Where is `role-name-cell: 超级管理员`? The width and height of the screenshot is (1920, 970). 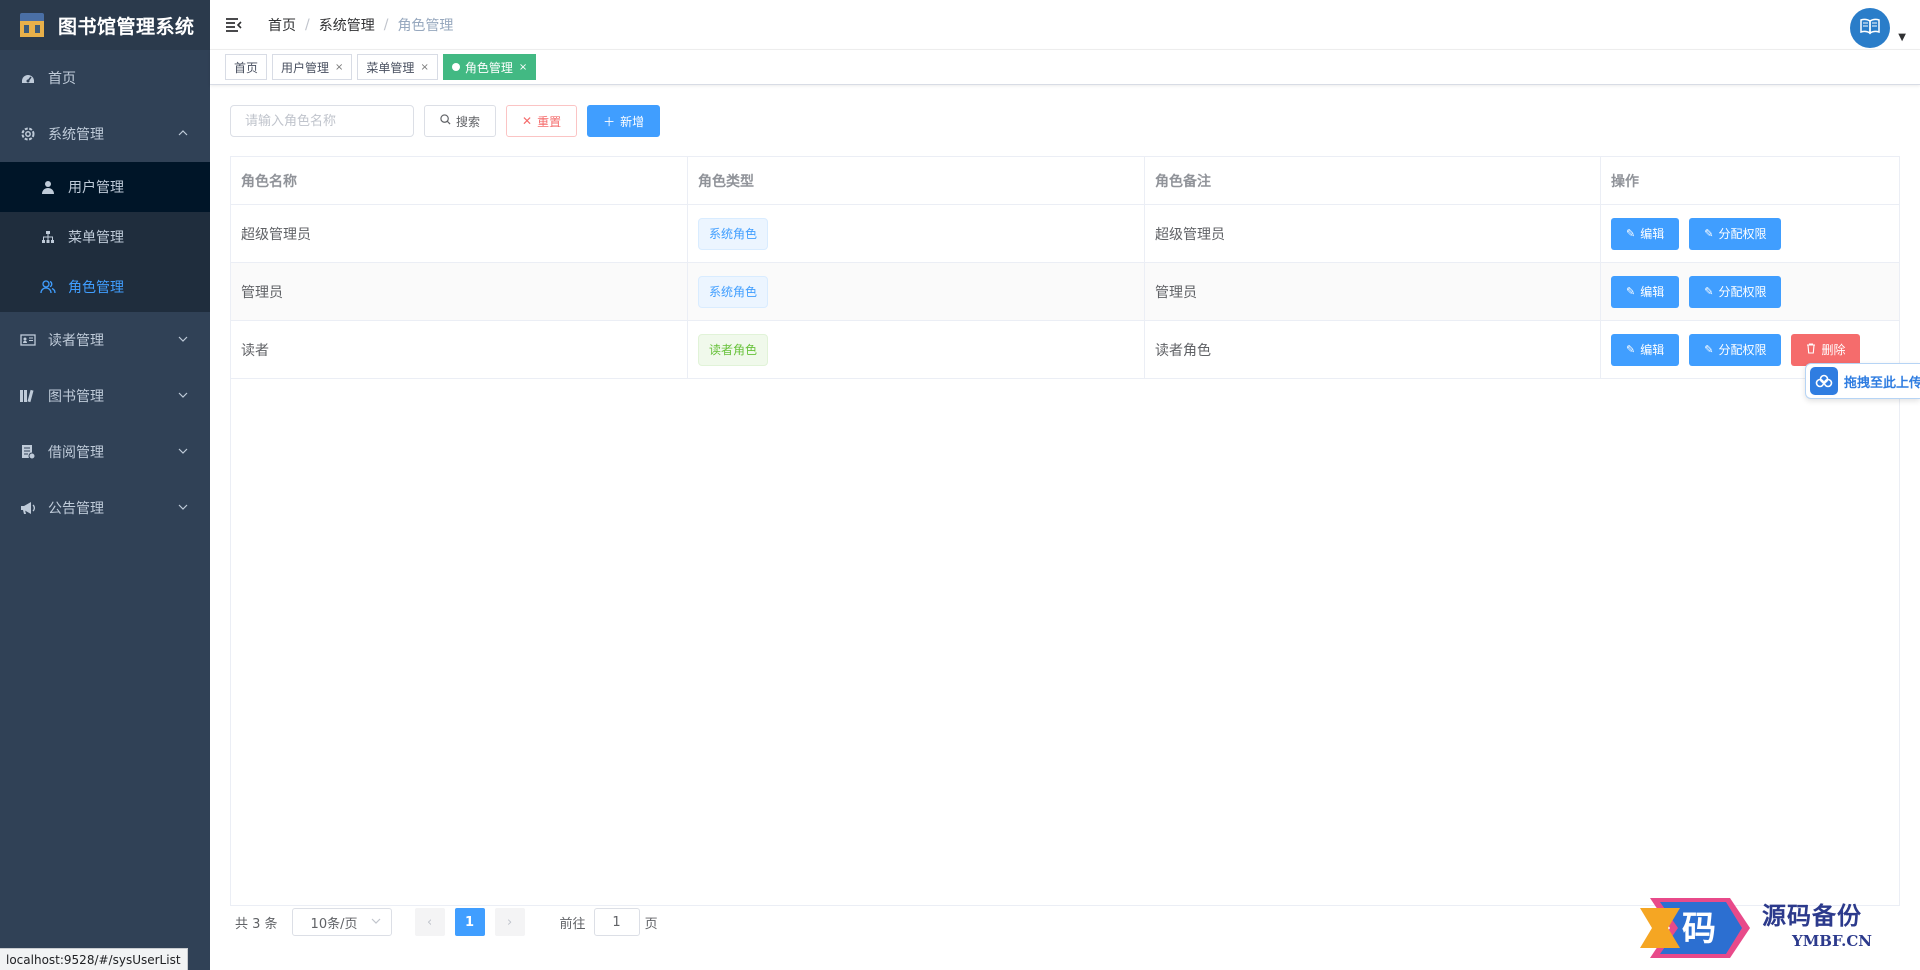 role-name-cell: 超级管理员 is located at coordinates (459, 233).